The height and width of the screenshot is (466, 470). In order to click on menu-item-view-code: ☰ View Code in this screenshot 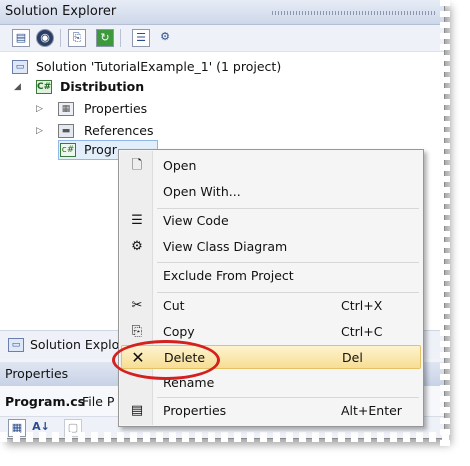, I will do `click(271, 221)`.